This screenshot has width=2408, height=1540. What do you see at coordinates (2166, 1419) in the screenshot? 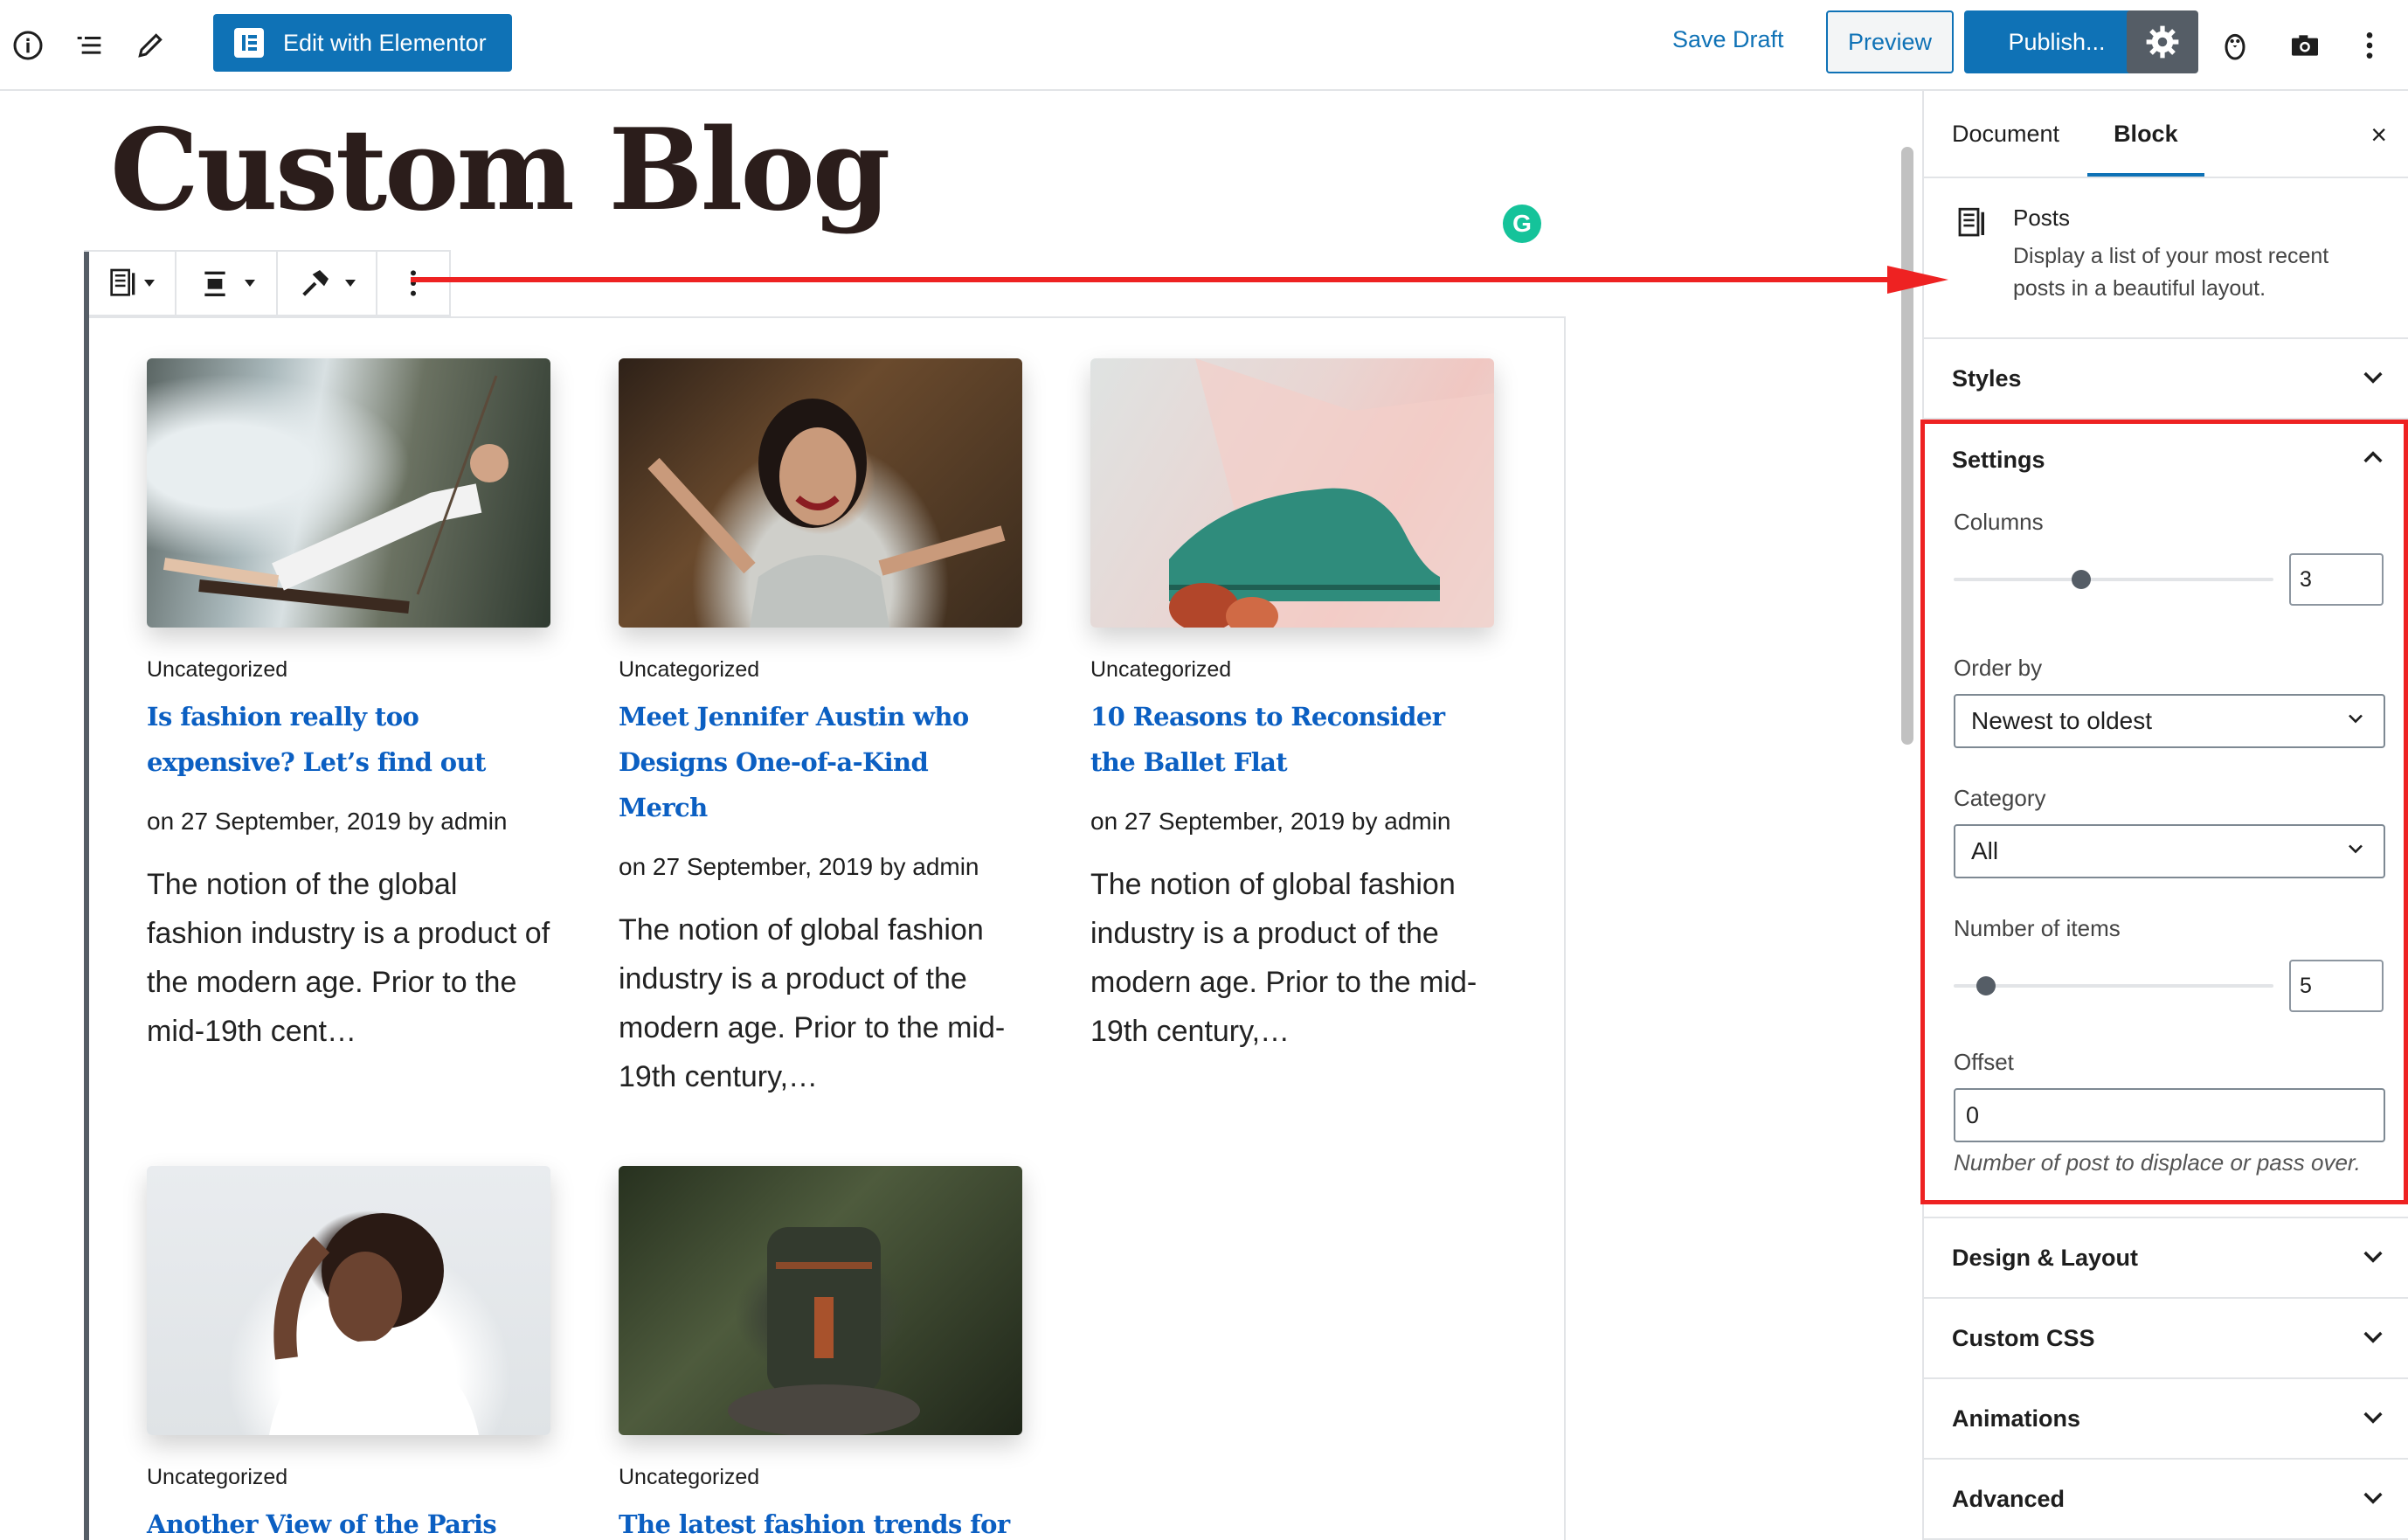
I see `animations-panel-toggle: Animations` at bounding box center [2166, 1419].